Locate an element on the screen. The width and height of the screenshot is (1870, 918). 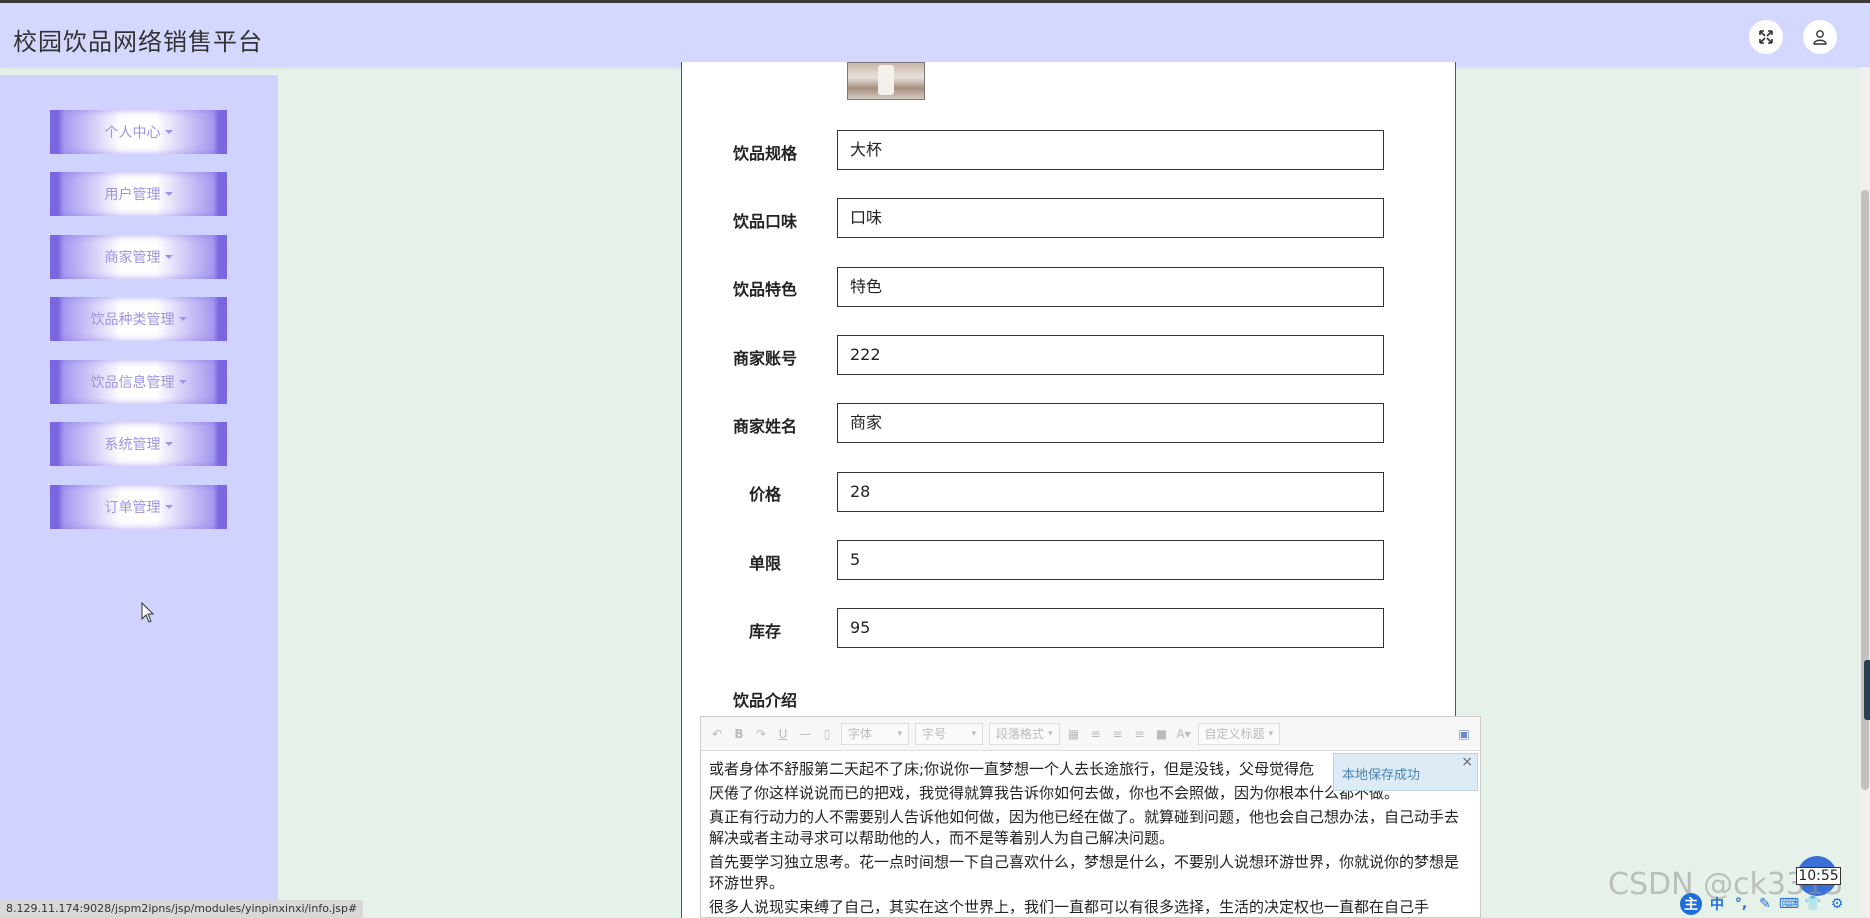
horizontal-rule-icon: — is located at coordinates (805, 734).